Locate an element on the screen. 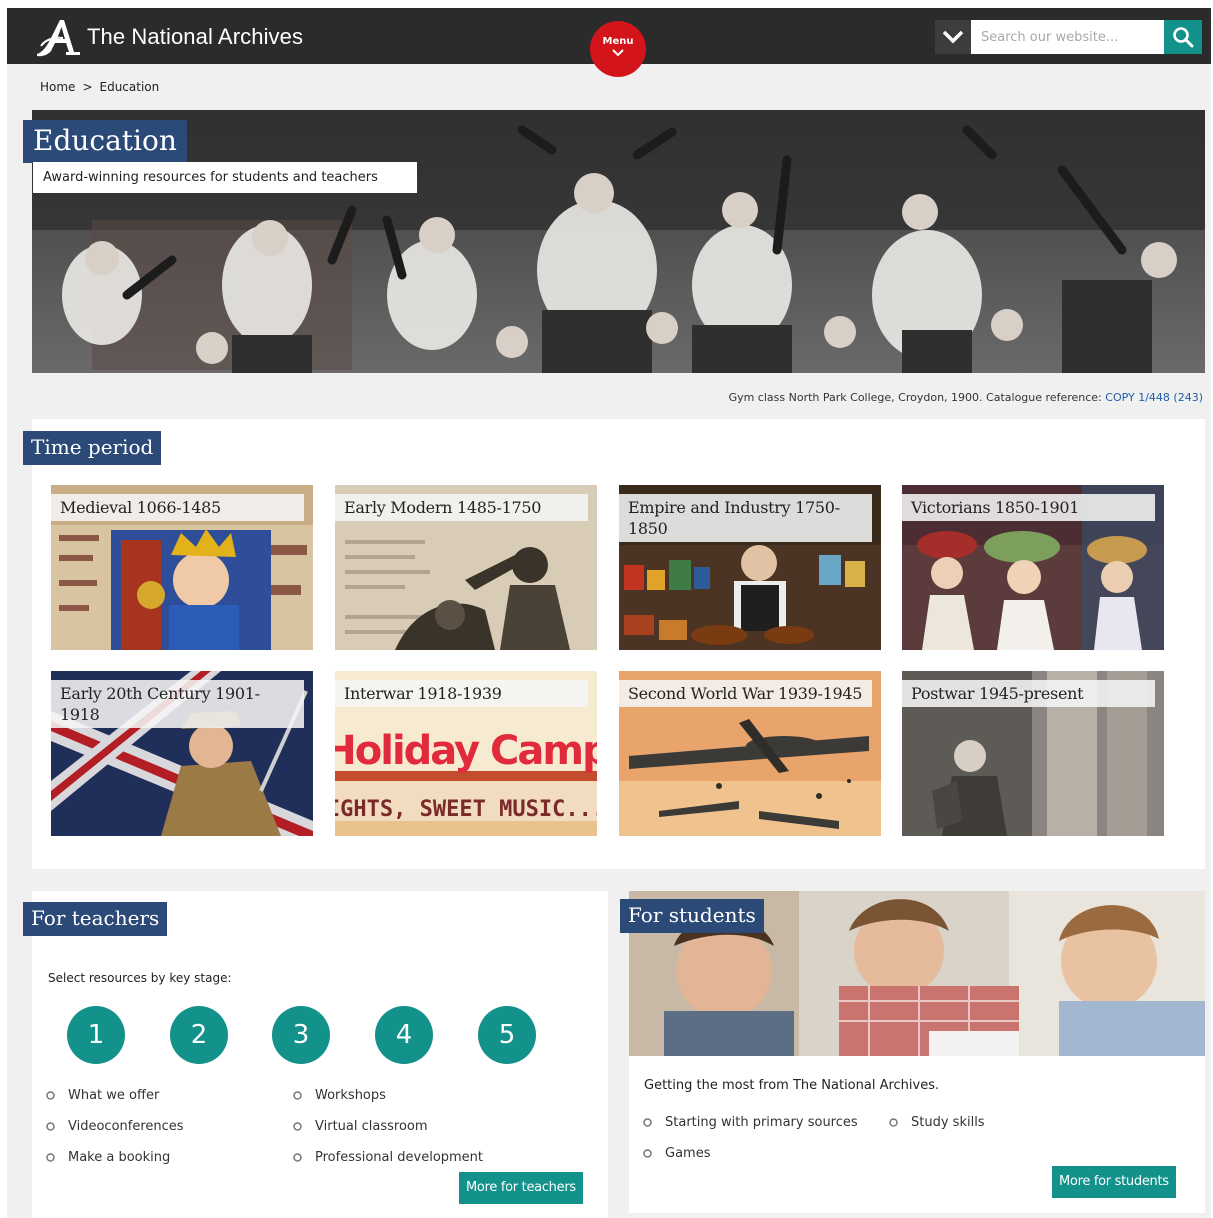  time-period-label: Empire and Industry 1750-1850 is located at coordinates (745, 518).